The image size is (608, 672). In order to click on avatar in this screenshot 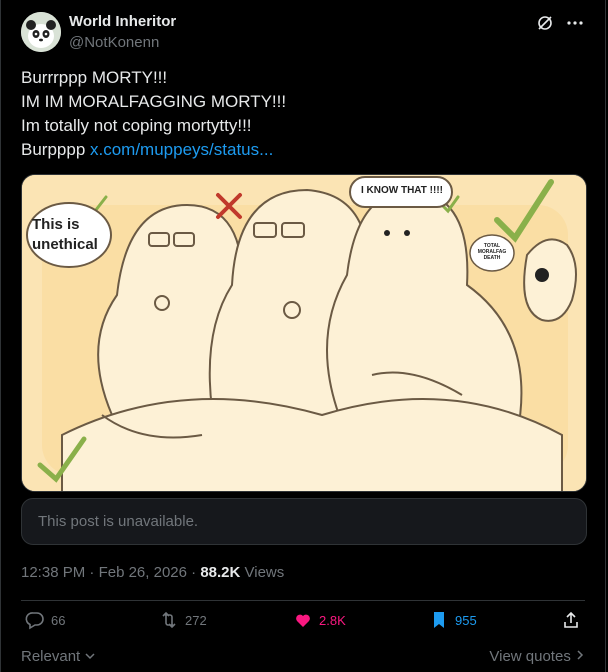, I will do `click(41, 32)`.